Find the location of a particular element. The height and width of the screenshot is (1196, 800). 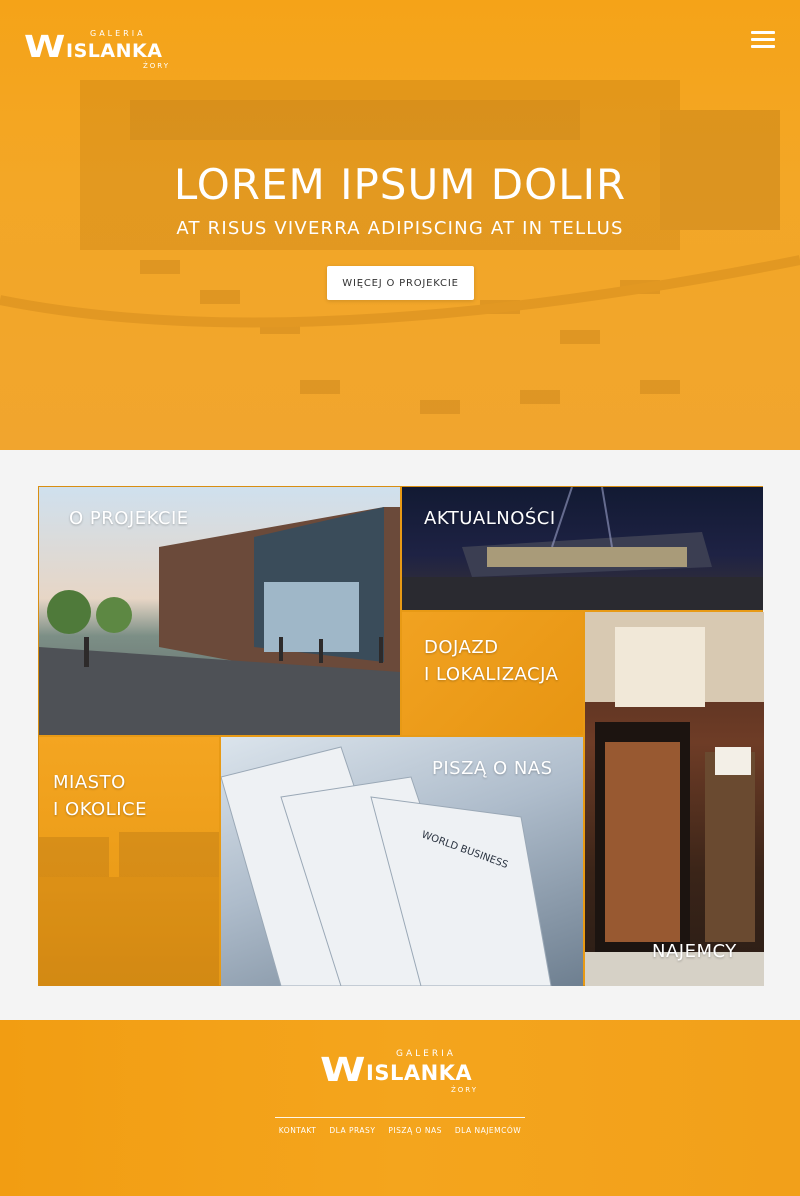

tile-label: MIASTO I OKOLICE is located at coordinates (100, 796).